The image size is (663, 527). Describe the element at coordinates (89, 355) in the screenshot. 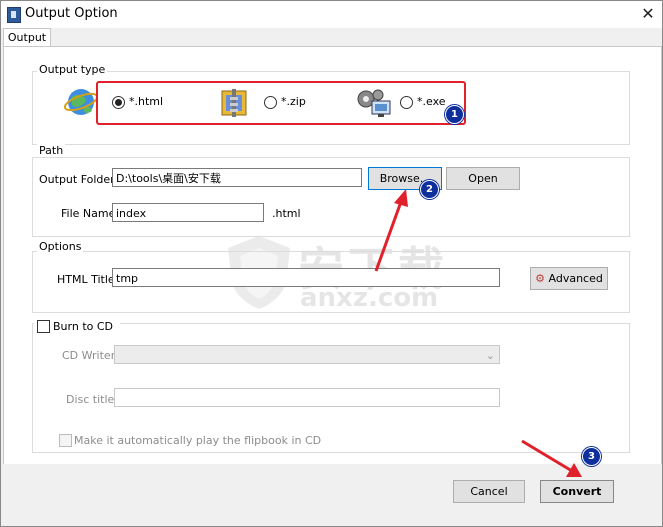

I see `cd-writer-label: CD Writer` at that location.